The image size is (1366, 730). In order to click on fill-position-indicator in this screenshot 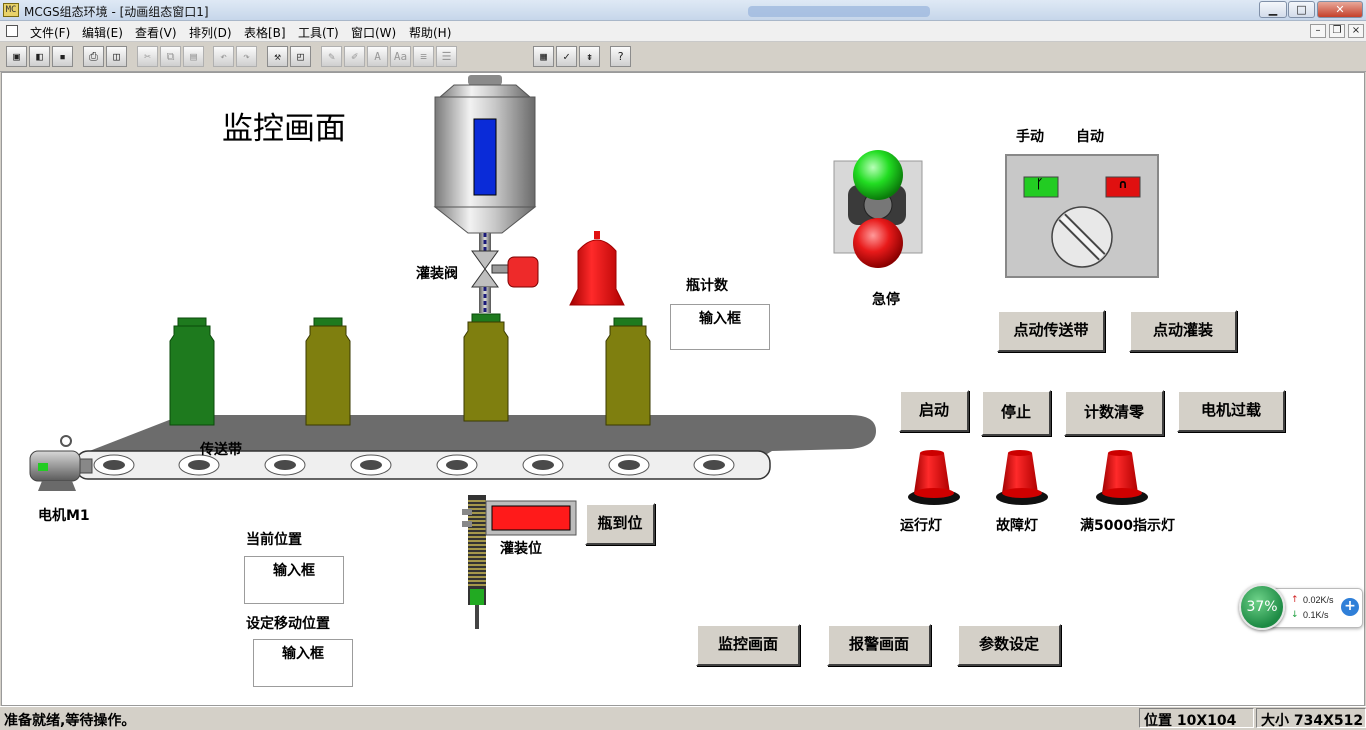, I will do `click(531, 518)`.